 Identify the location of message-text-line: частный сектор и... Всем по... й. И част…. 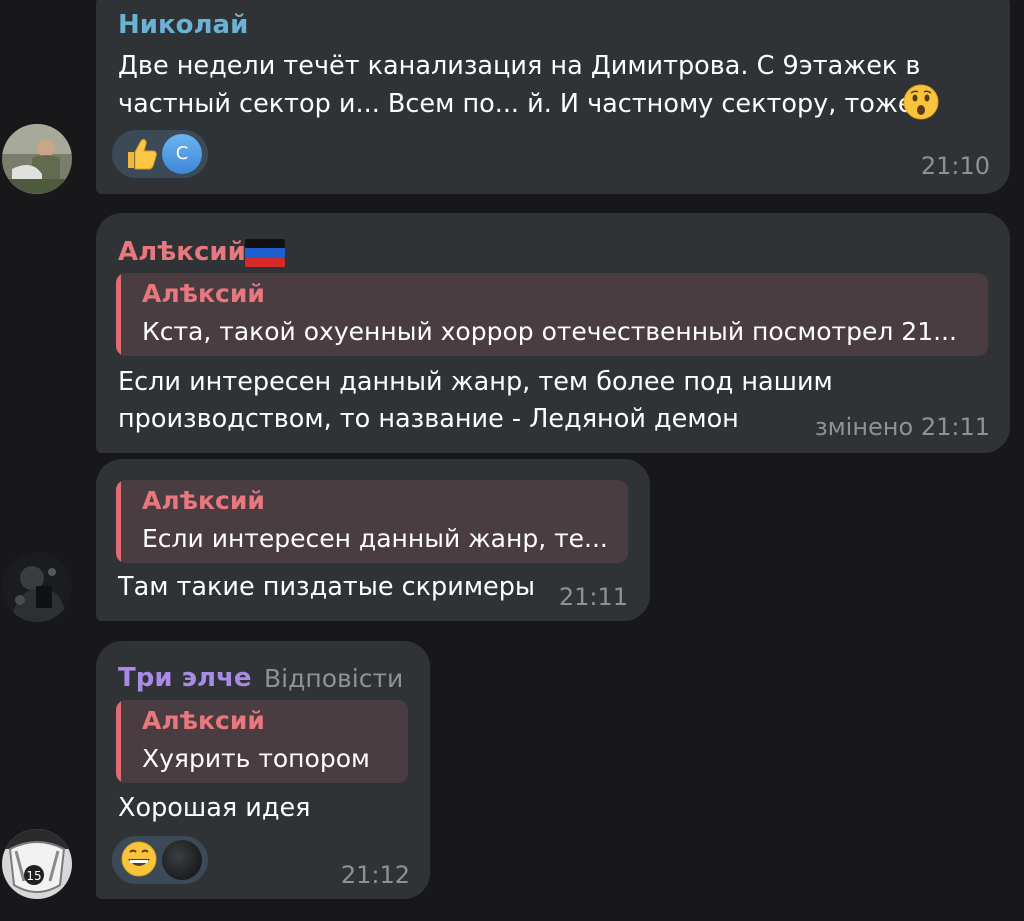
(516, 104).